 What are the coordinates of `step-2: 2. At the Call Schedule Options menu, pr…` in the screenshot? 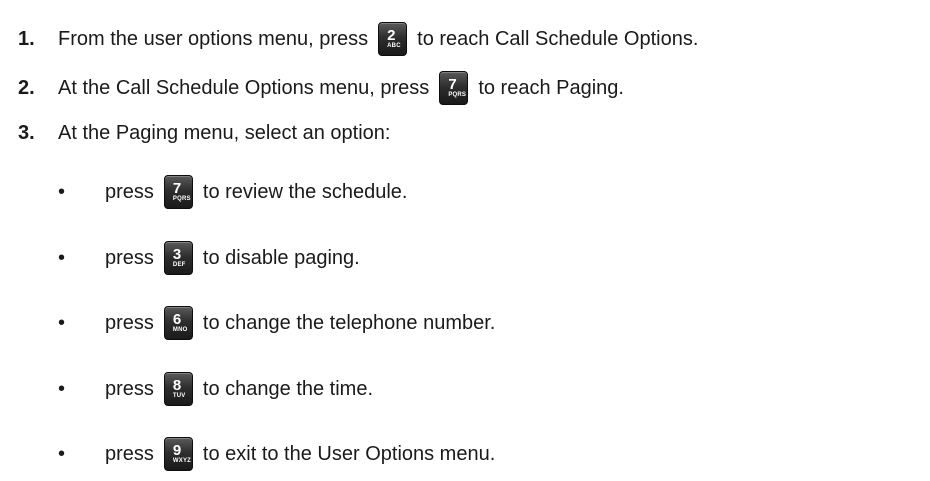 It's located at (321, 88).